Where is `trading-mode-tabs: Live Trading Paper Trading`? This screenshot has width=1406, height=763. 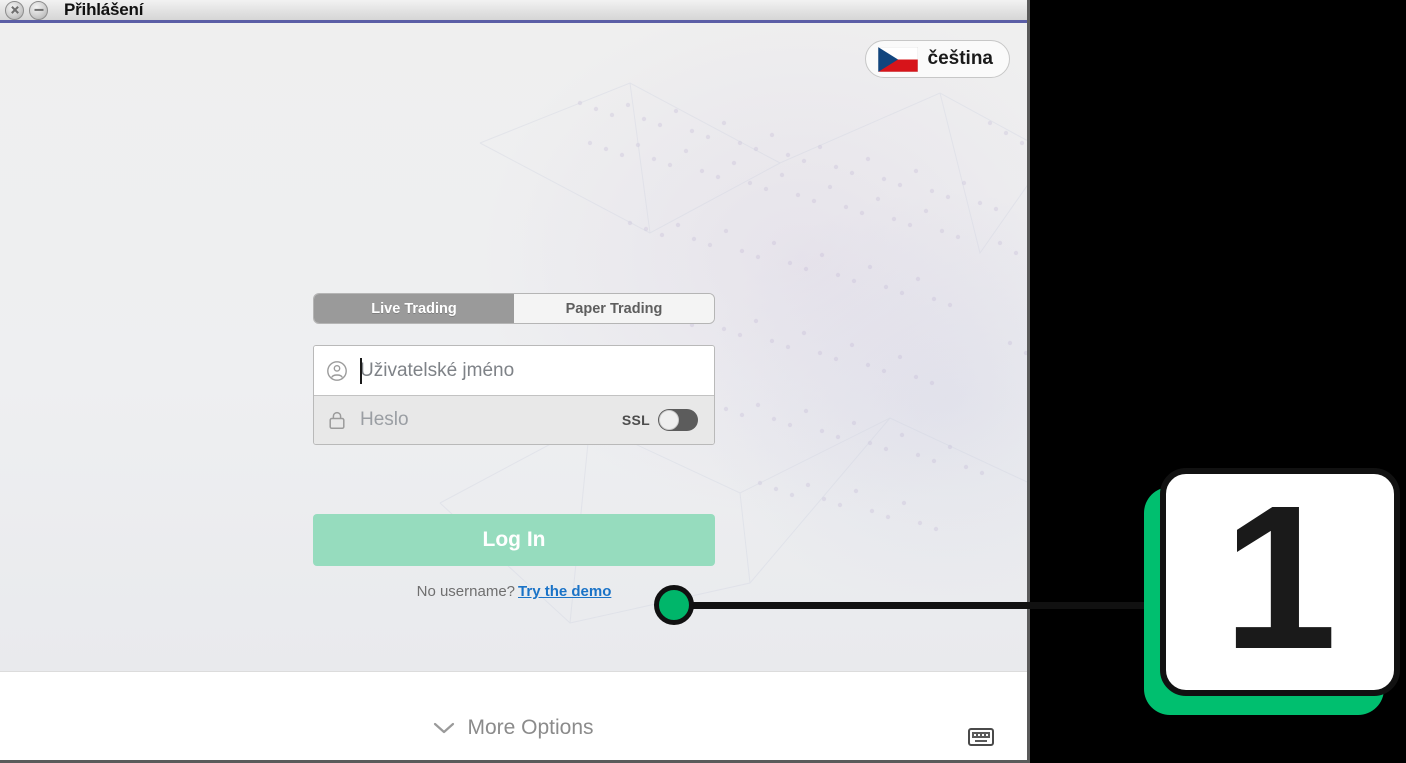 trading-mode-tabs: Live Trading Paper Trading is located at coordinates (514, 308).